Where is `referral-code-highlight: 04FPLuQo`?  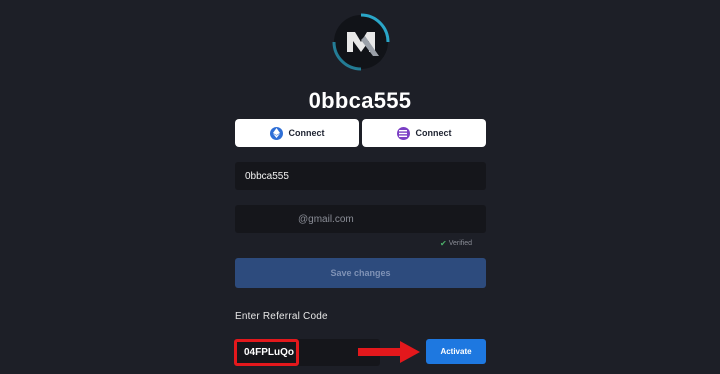 referral-code-highlight: 04FPLuQo is located at coordinates (266, 352).